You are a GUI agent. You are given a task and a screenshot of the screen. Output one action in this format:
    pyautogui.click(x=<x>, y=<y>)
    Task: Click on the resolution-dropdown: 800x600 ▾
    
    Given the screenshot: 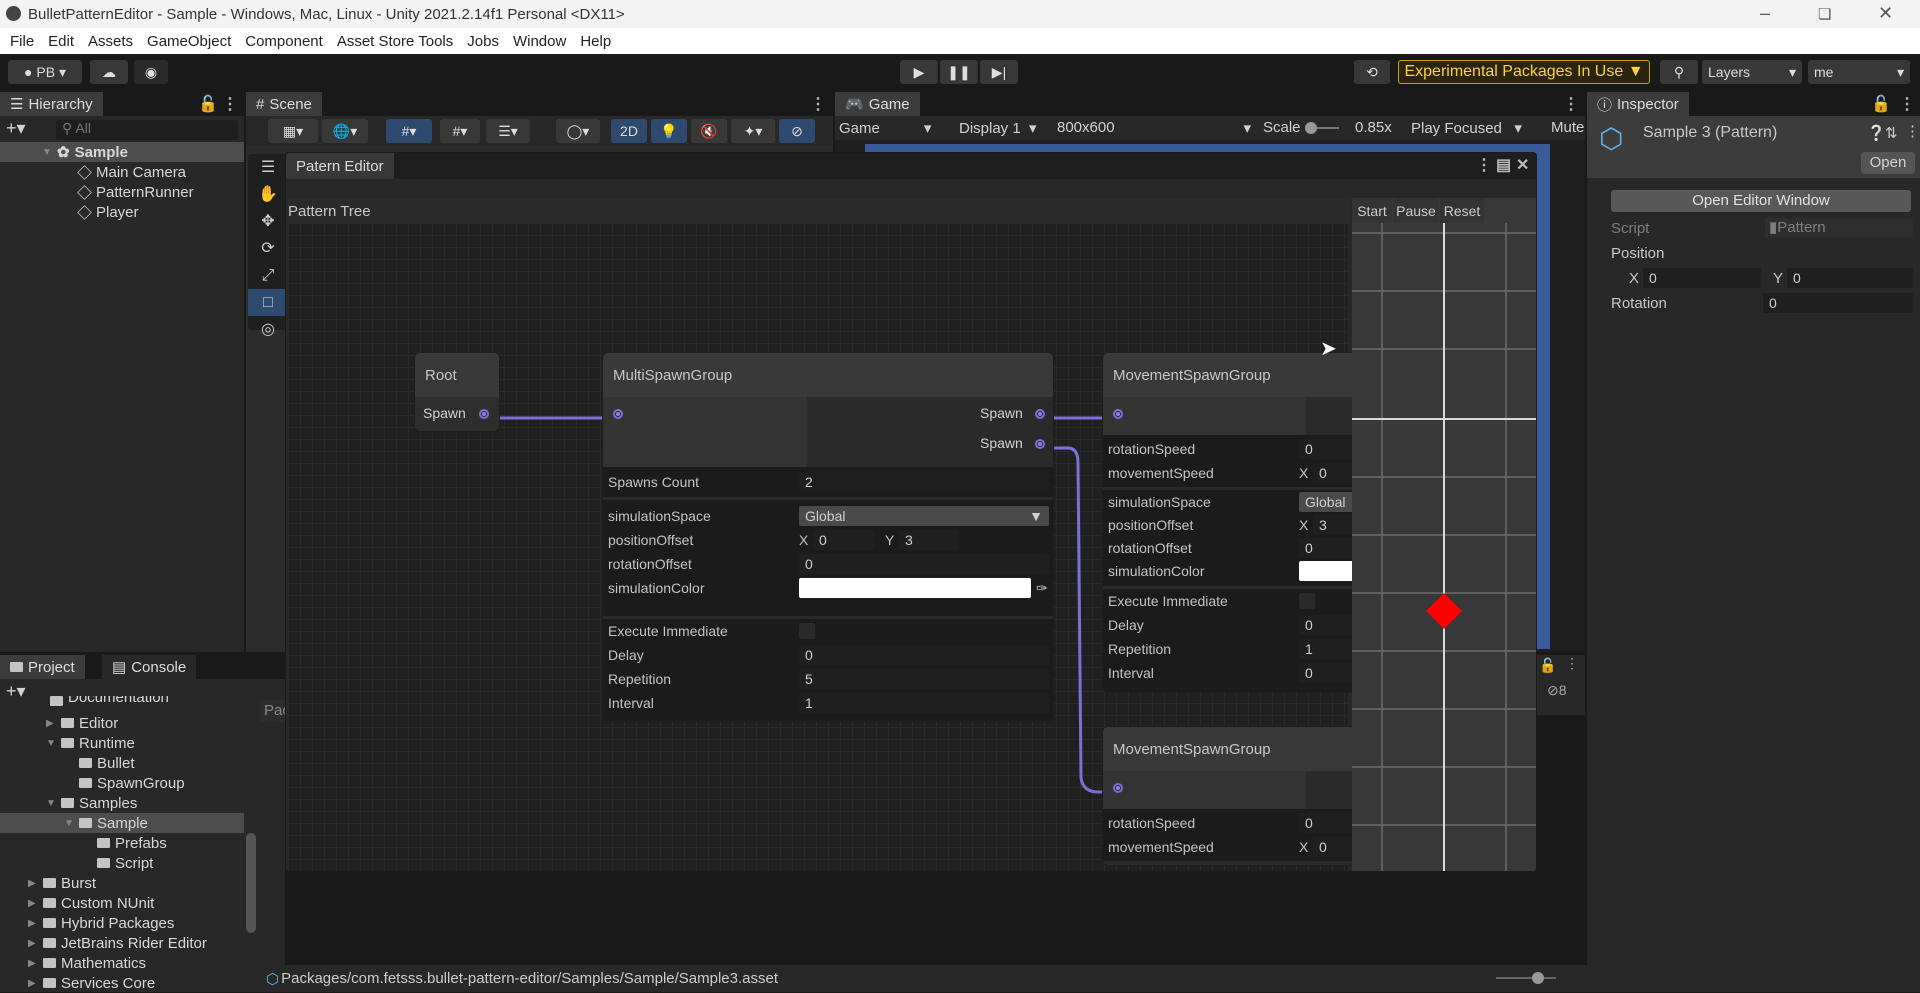 What is the action you would take?
    pyautogui.click(x=1154, y=128)
    